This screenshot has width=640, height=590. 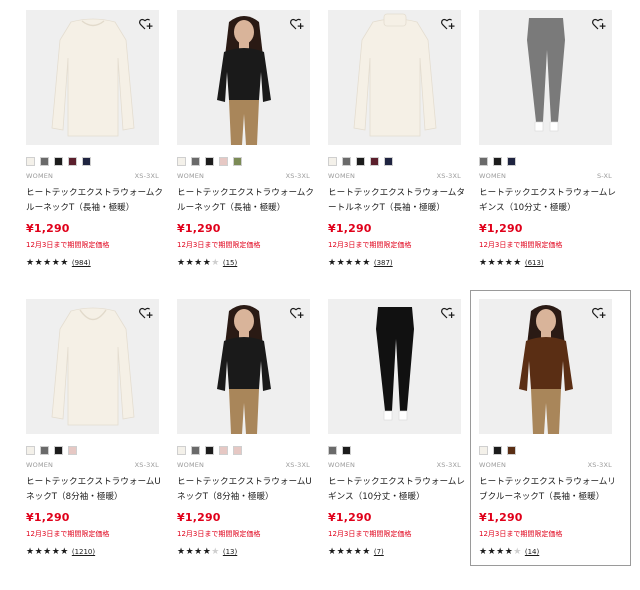 I want to click on review-count-link: (15), so click(x=230, y=263).